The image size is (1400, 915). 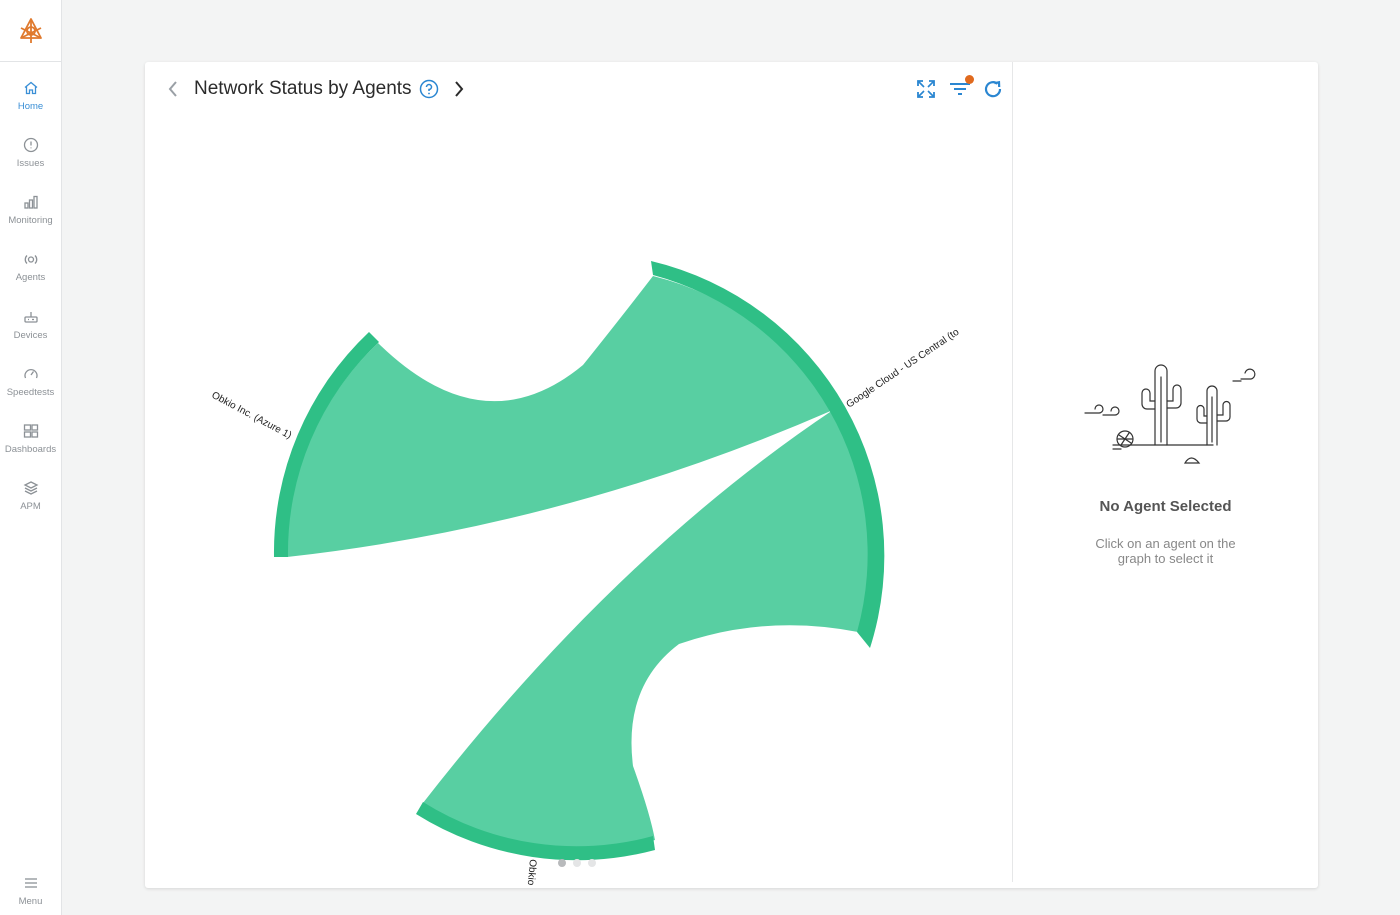 I want to click on refresh-button, so click(x=993, y=89).